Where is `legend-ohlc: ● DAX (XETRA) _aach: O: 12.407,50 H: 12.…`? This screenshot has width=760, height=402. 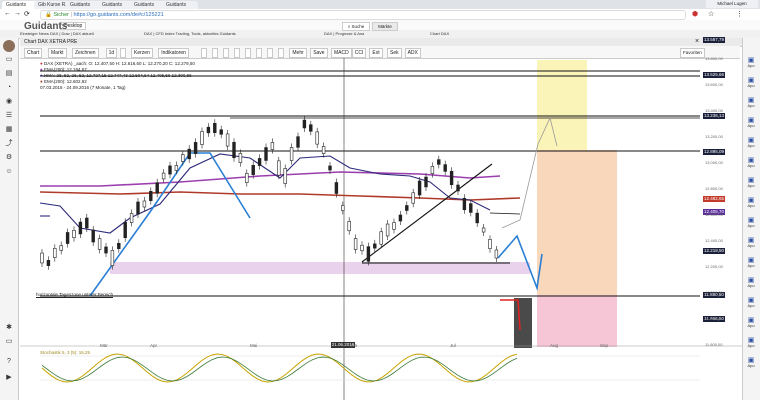
legend-ohlc: ● DAX (XETRA) _aach: O: 12.407,50 H: 12.… is located at coordinates (117, 63).